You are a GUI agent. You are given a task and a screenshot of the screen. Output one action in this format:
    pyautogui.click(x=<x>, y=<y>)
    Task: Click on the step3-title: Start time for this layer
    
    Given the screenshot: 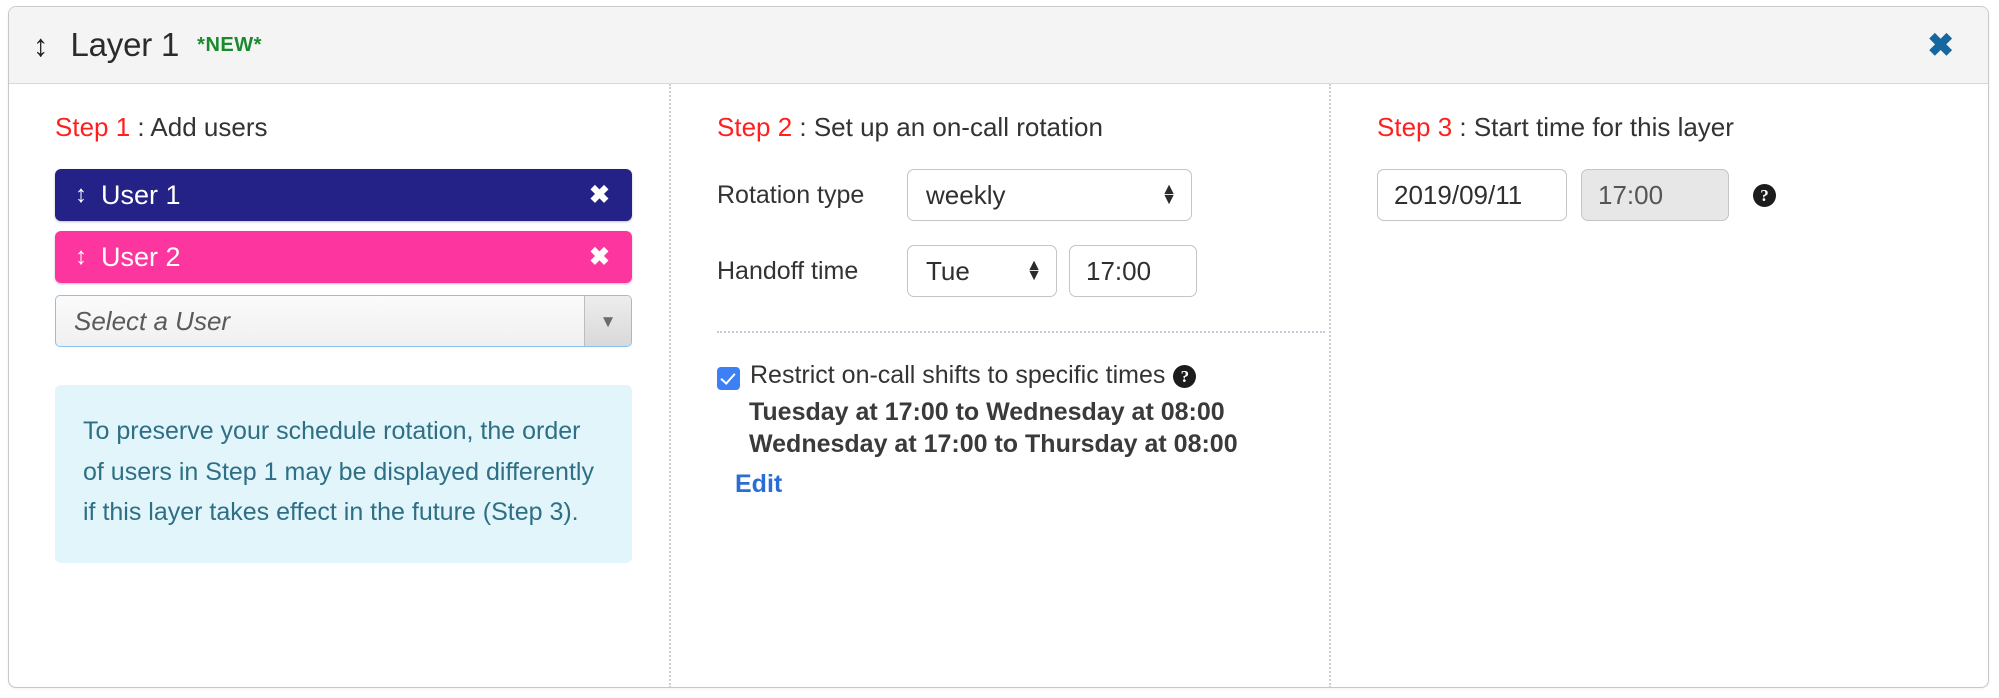 What is the action you would take?
    pyautogui.click(x=1603, y=127)
    